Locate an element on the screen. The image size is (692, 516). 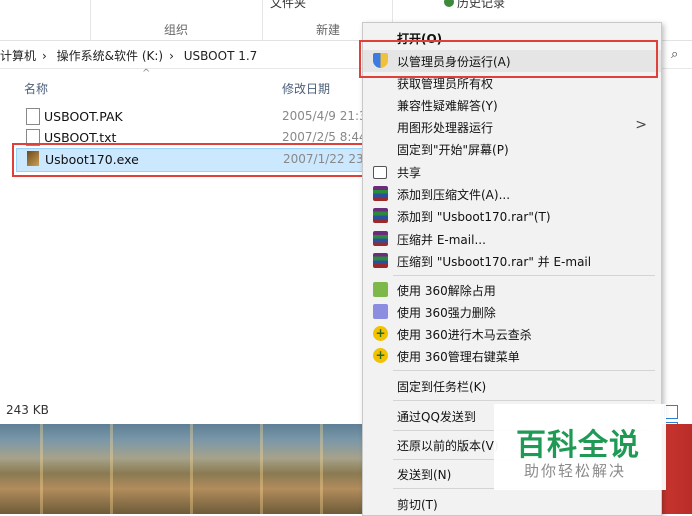
ribbon-history-label: 历史记录 is located at coordinates (481, 5).